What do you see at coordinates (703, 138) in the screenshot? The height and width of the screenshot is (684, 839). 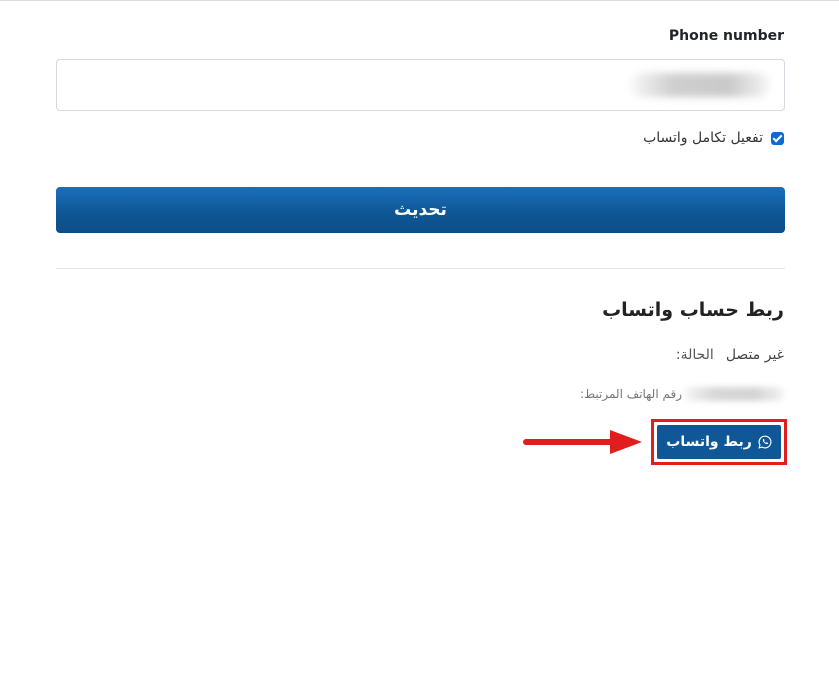 I see `whatsapp-integration-label: تفعيل تكامل واتساب` at bounding box center [703, 138].